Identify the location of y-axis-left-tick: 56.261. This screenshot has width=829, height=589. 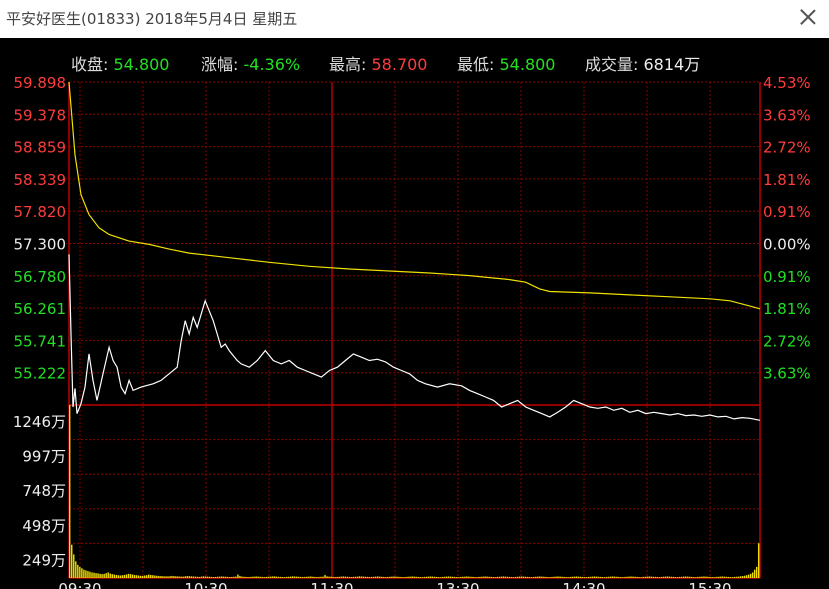
(40, 309).